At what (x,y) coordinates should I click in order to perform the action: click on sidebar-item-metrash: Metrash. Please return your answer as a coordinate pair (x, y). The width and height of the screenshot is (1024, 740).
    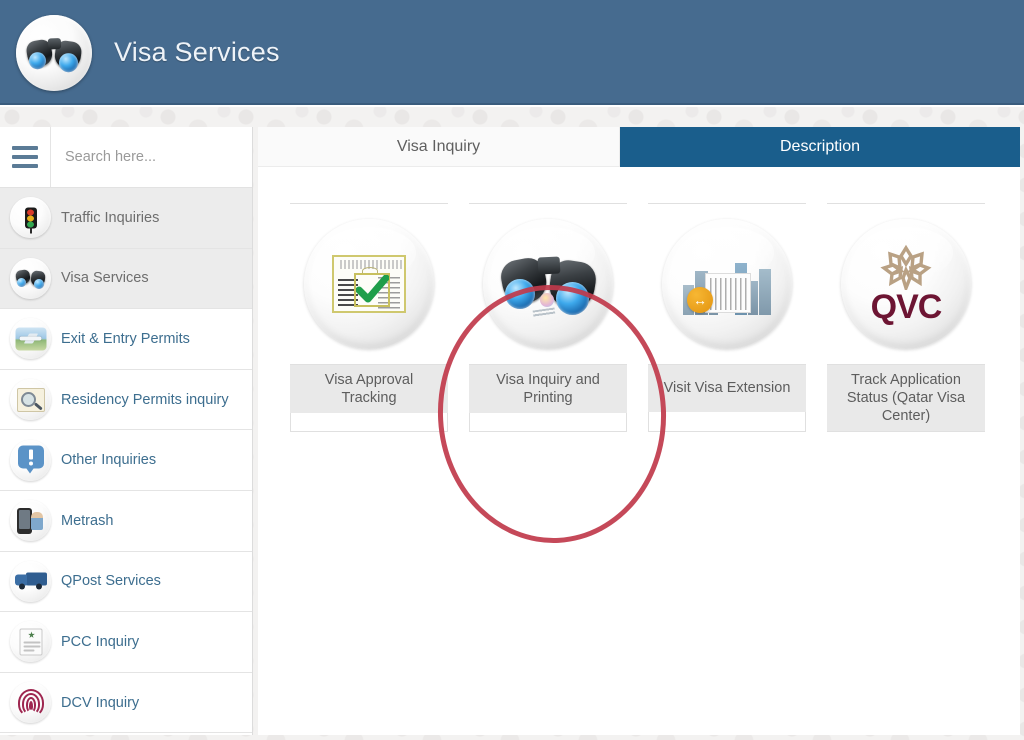
    Looking at the image, I should click on (126, 521).